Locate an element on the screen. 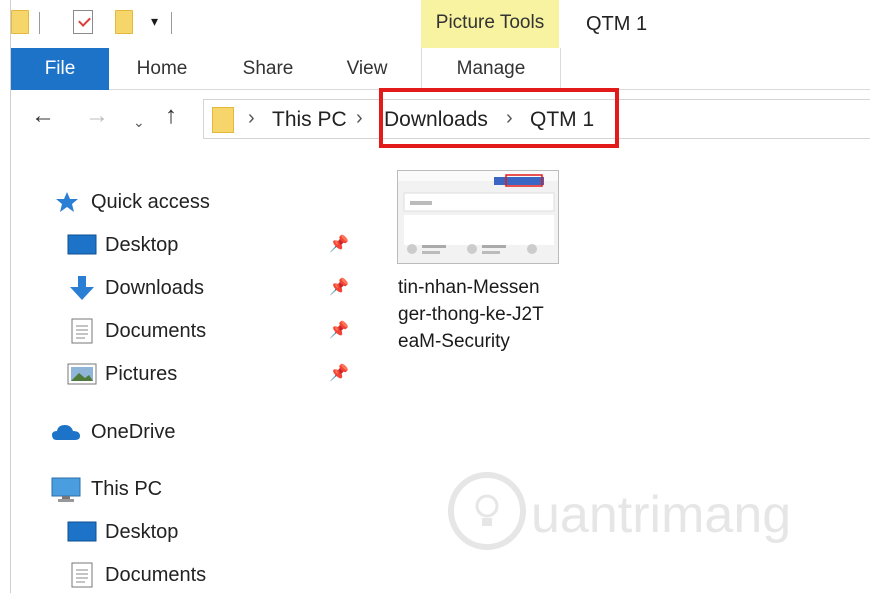  window-title: QTM 1 is located at coordinates (617, 24).